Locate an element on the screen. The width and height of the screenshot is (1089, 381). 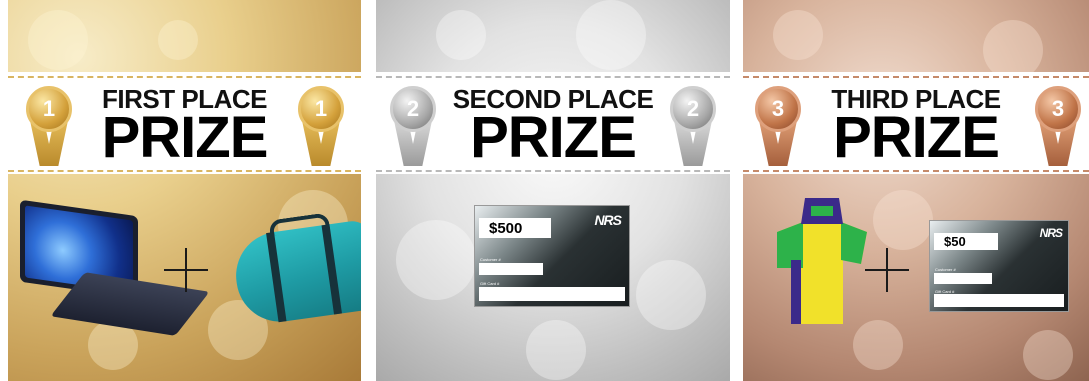
gift-card-amount: $50 is located at coordinates (966, 241).